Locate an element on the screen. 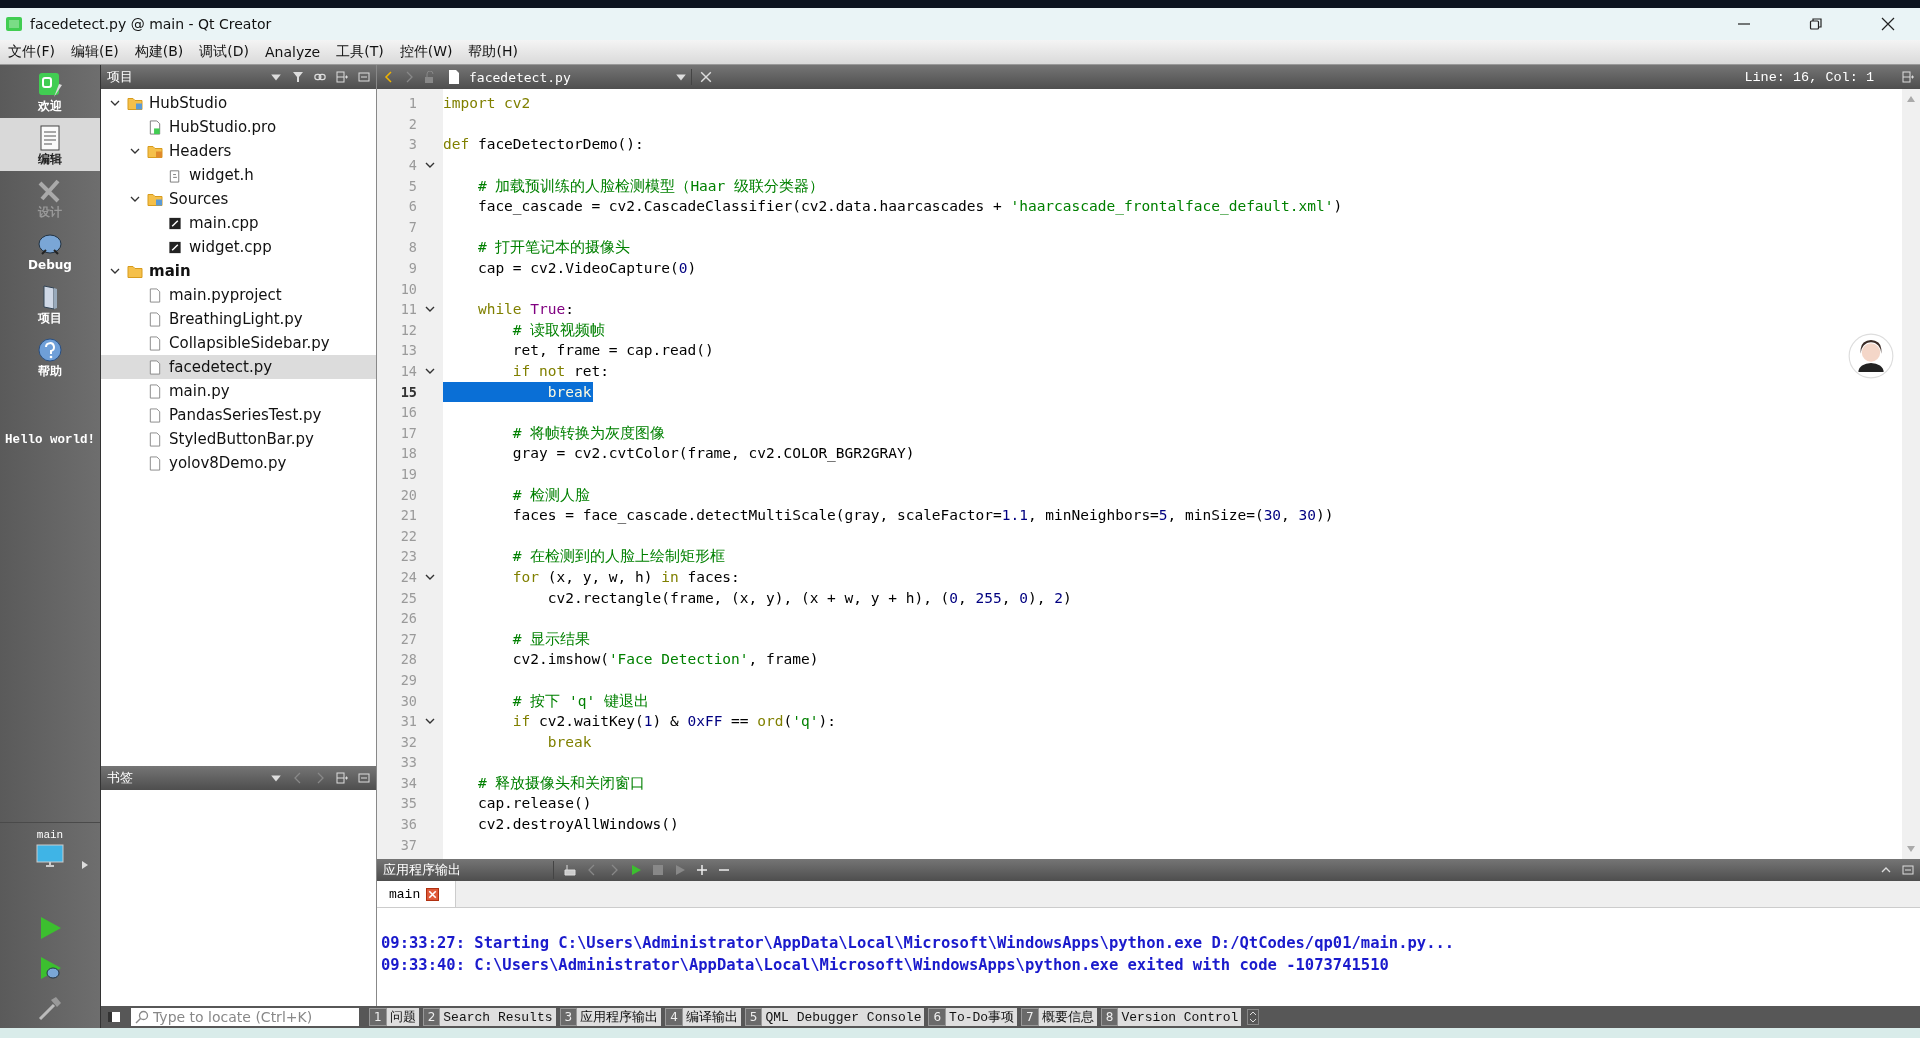  output-pane-button: 4 编译输出 is located at coordinates (703, 1017).